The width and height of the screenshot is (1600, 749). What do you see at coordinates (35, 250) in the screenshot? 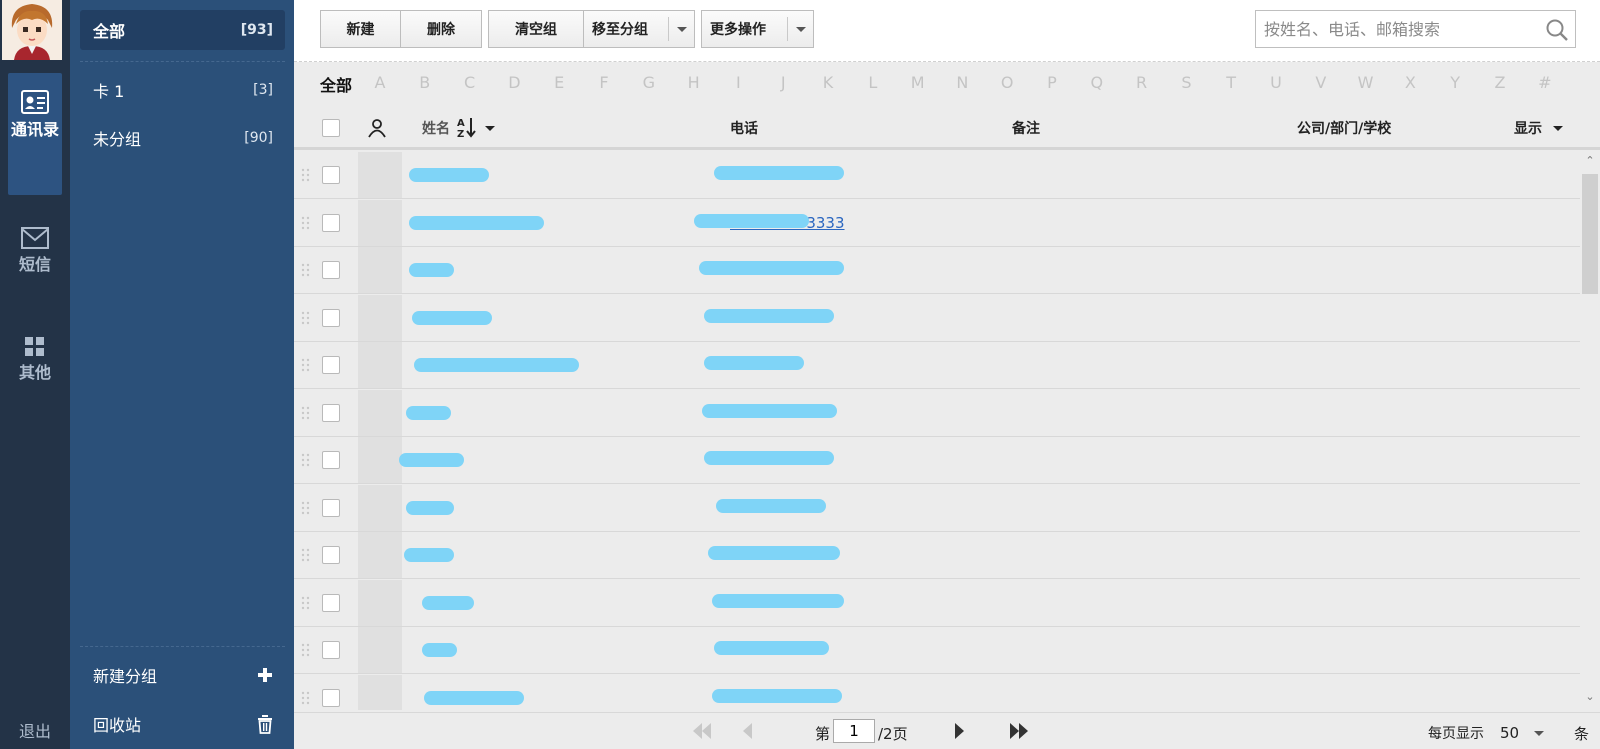
I see `nav-sms: 短信` at bounding box center [35, 250].